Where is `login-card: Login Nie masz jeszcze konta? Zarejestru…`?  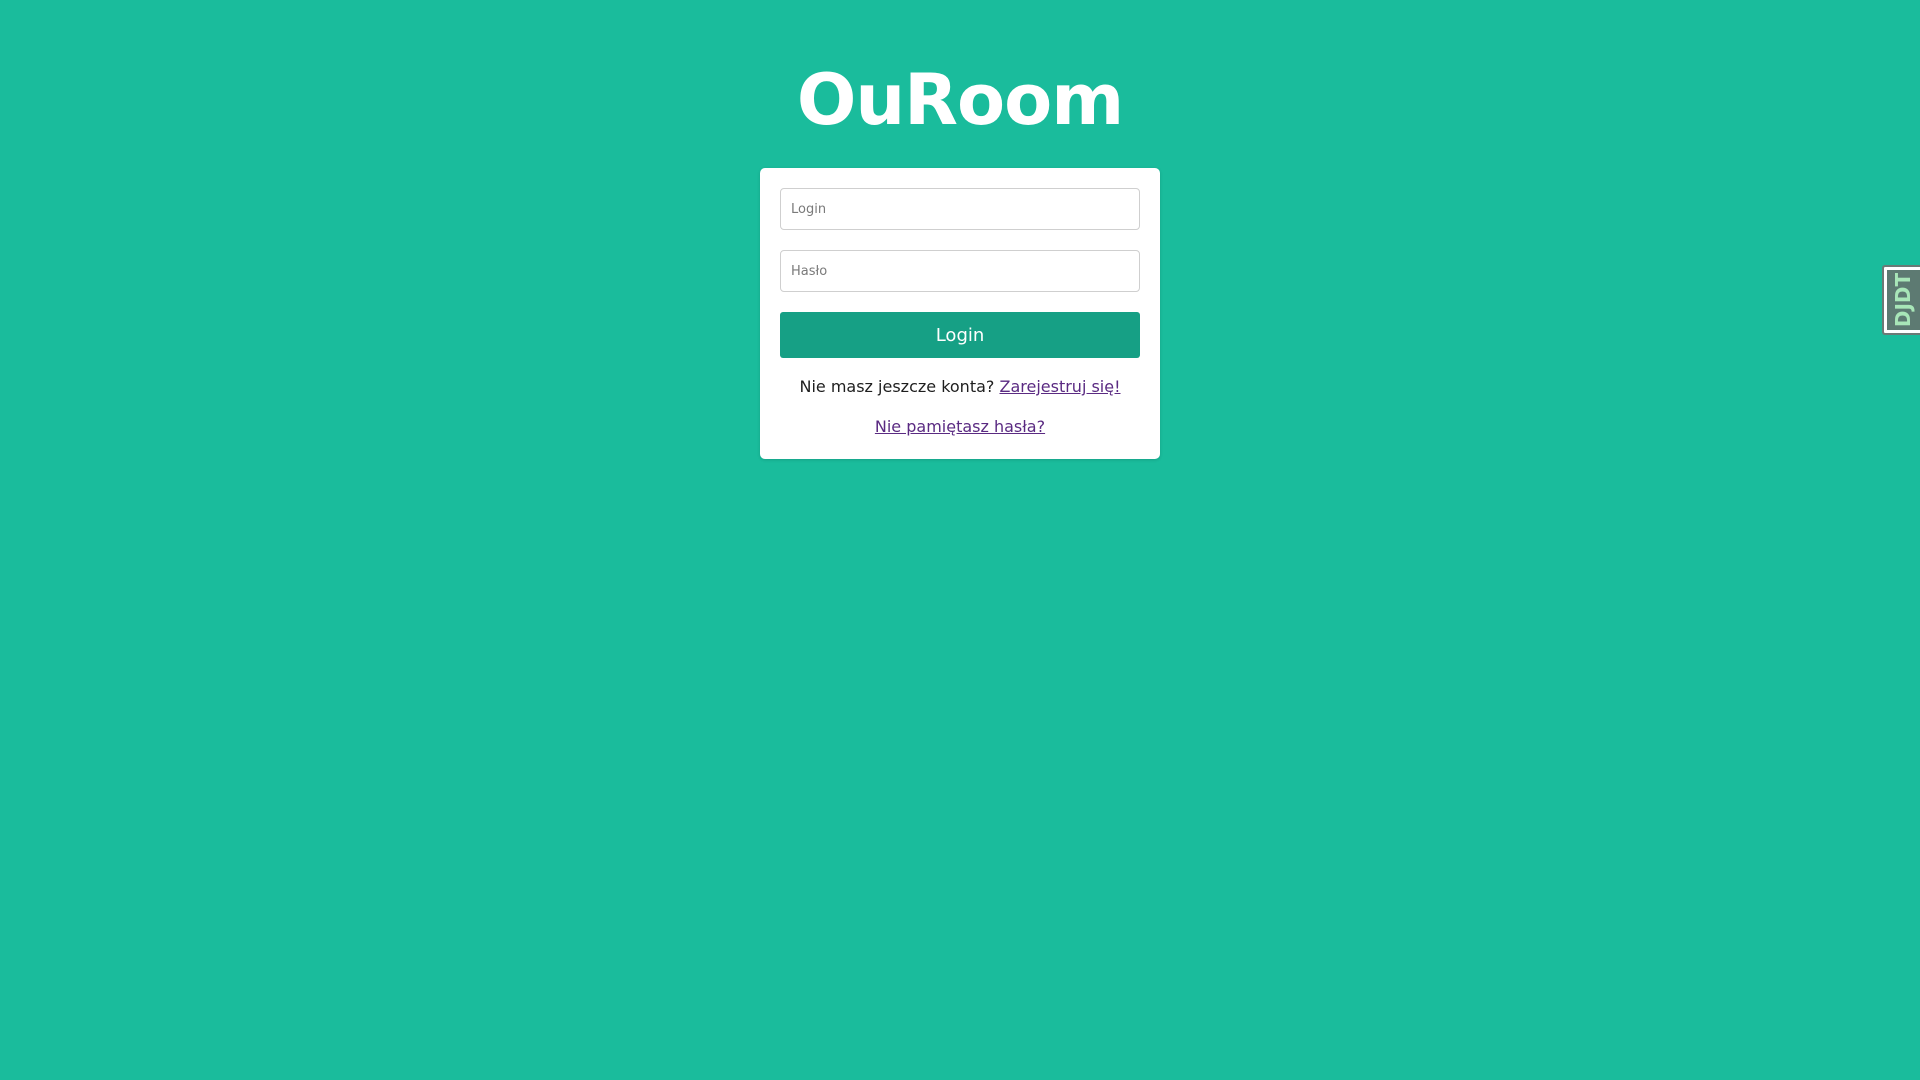 login-card: Login Nie masz jeszcze konta? Zarejestru… is located at coordinates (960, 313).